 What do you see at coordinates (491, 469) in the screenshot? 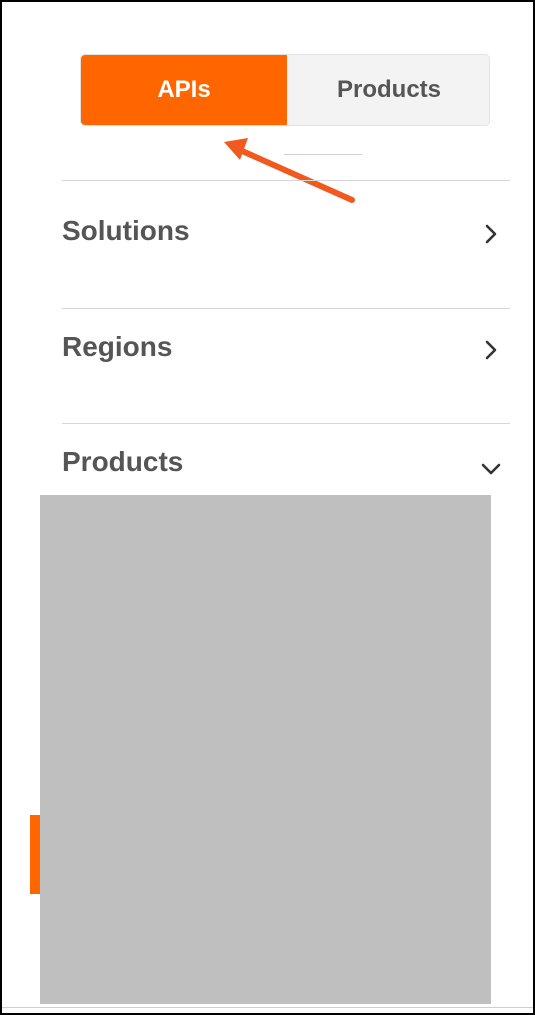
I see `chevron-down-icon` at bounding box center [491, 469].